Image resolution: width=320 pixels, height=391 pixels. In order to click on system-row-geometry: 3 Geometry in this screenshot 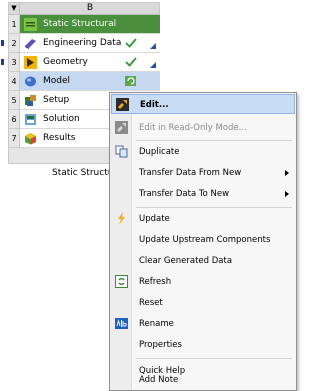, I will do `click(81, 62)`.